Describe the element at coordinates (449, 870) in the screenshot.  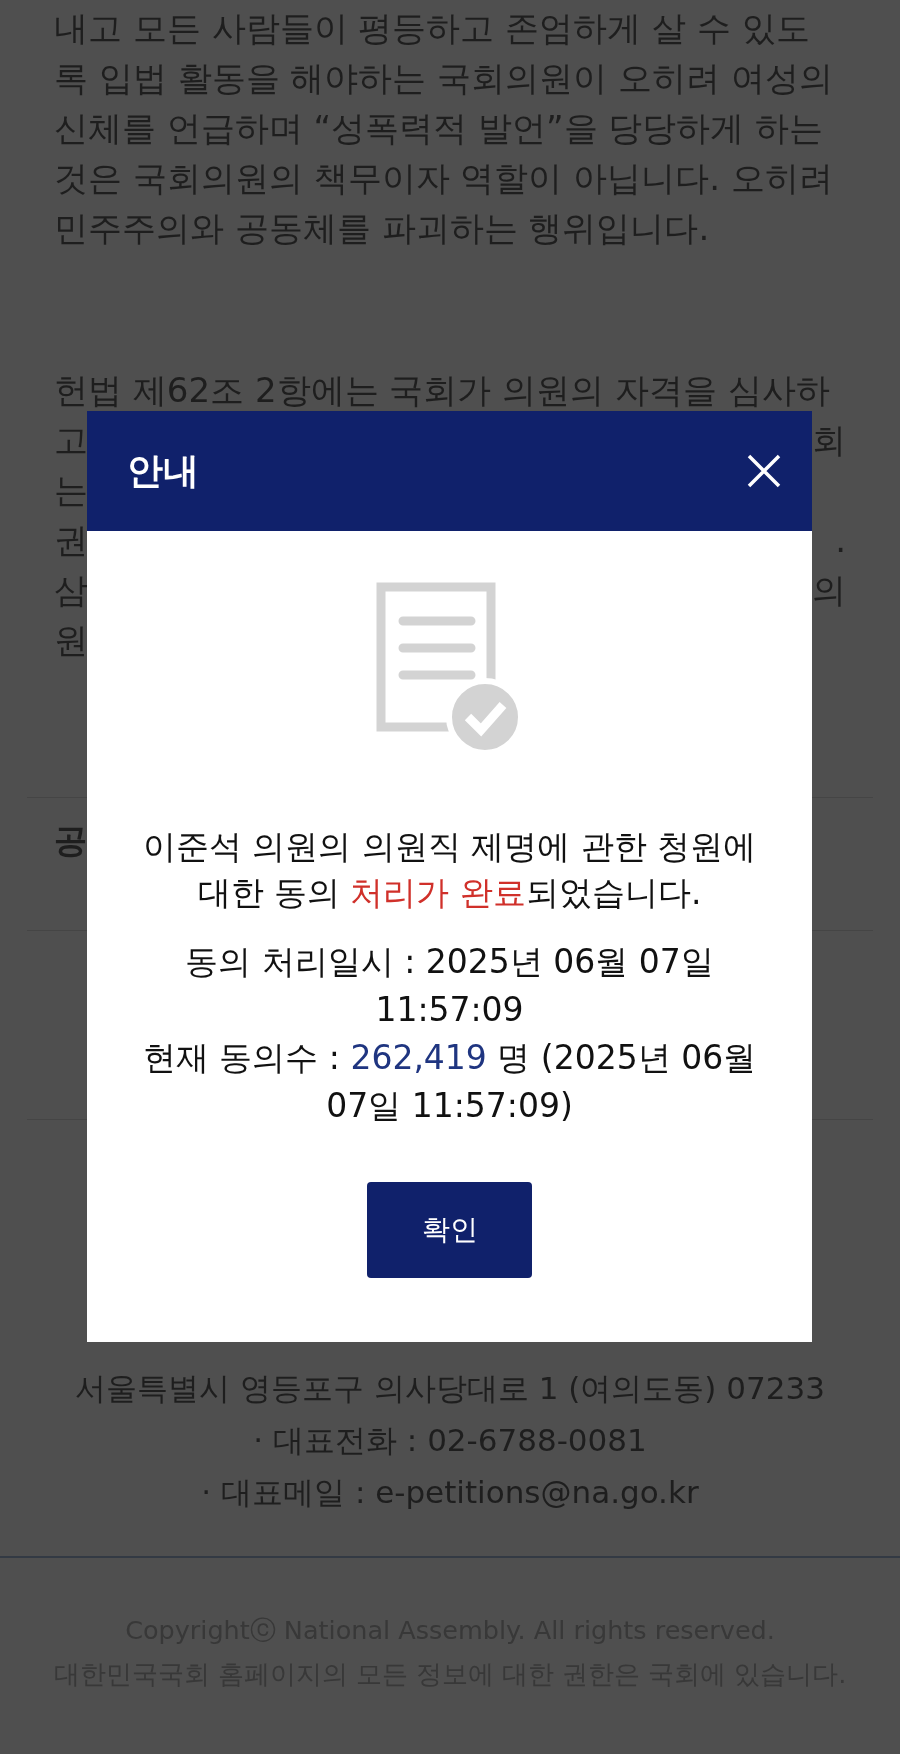
I see `message-text: 이준석 의원의 의원직 제명에 관한 청원에 대한 동의 처리가 완료되었습니다.` at that location.